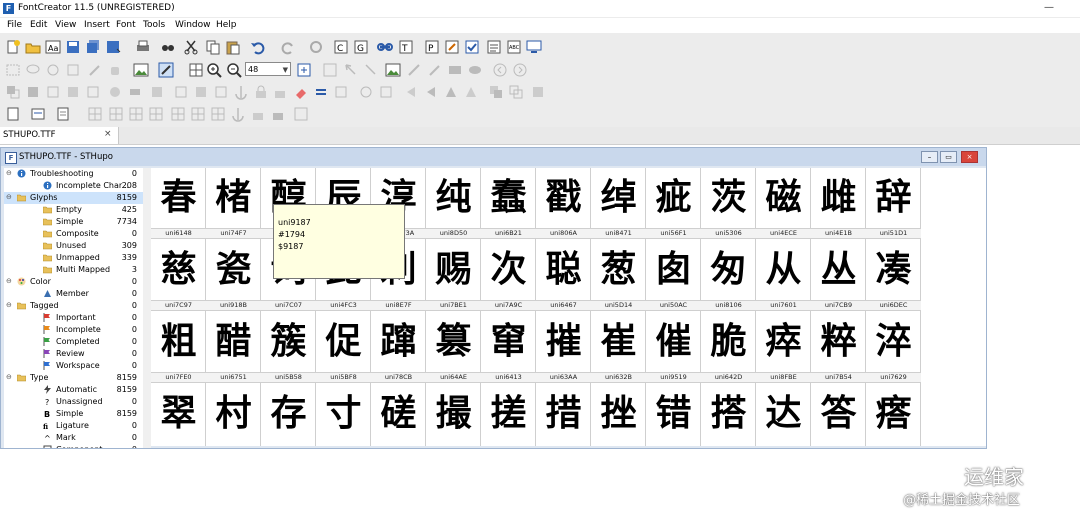  Describe the element at coordinates (218, 114) in the screenshot. I see `layout-7-icon` at that location.